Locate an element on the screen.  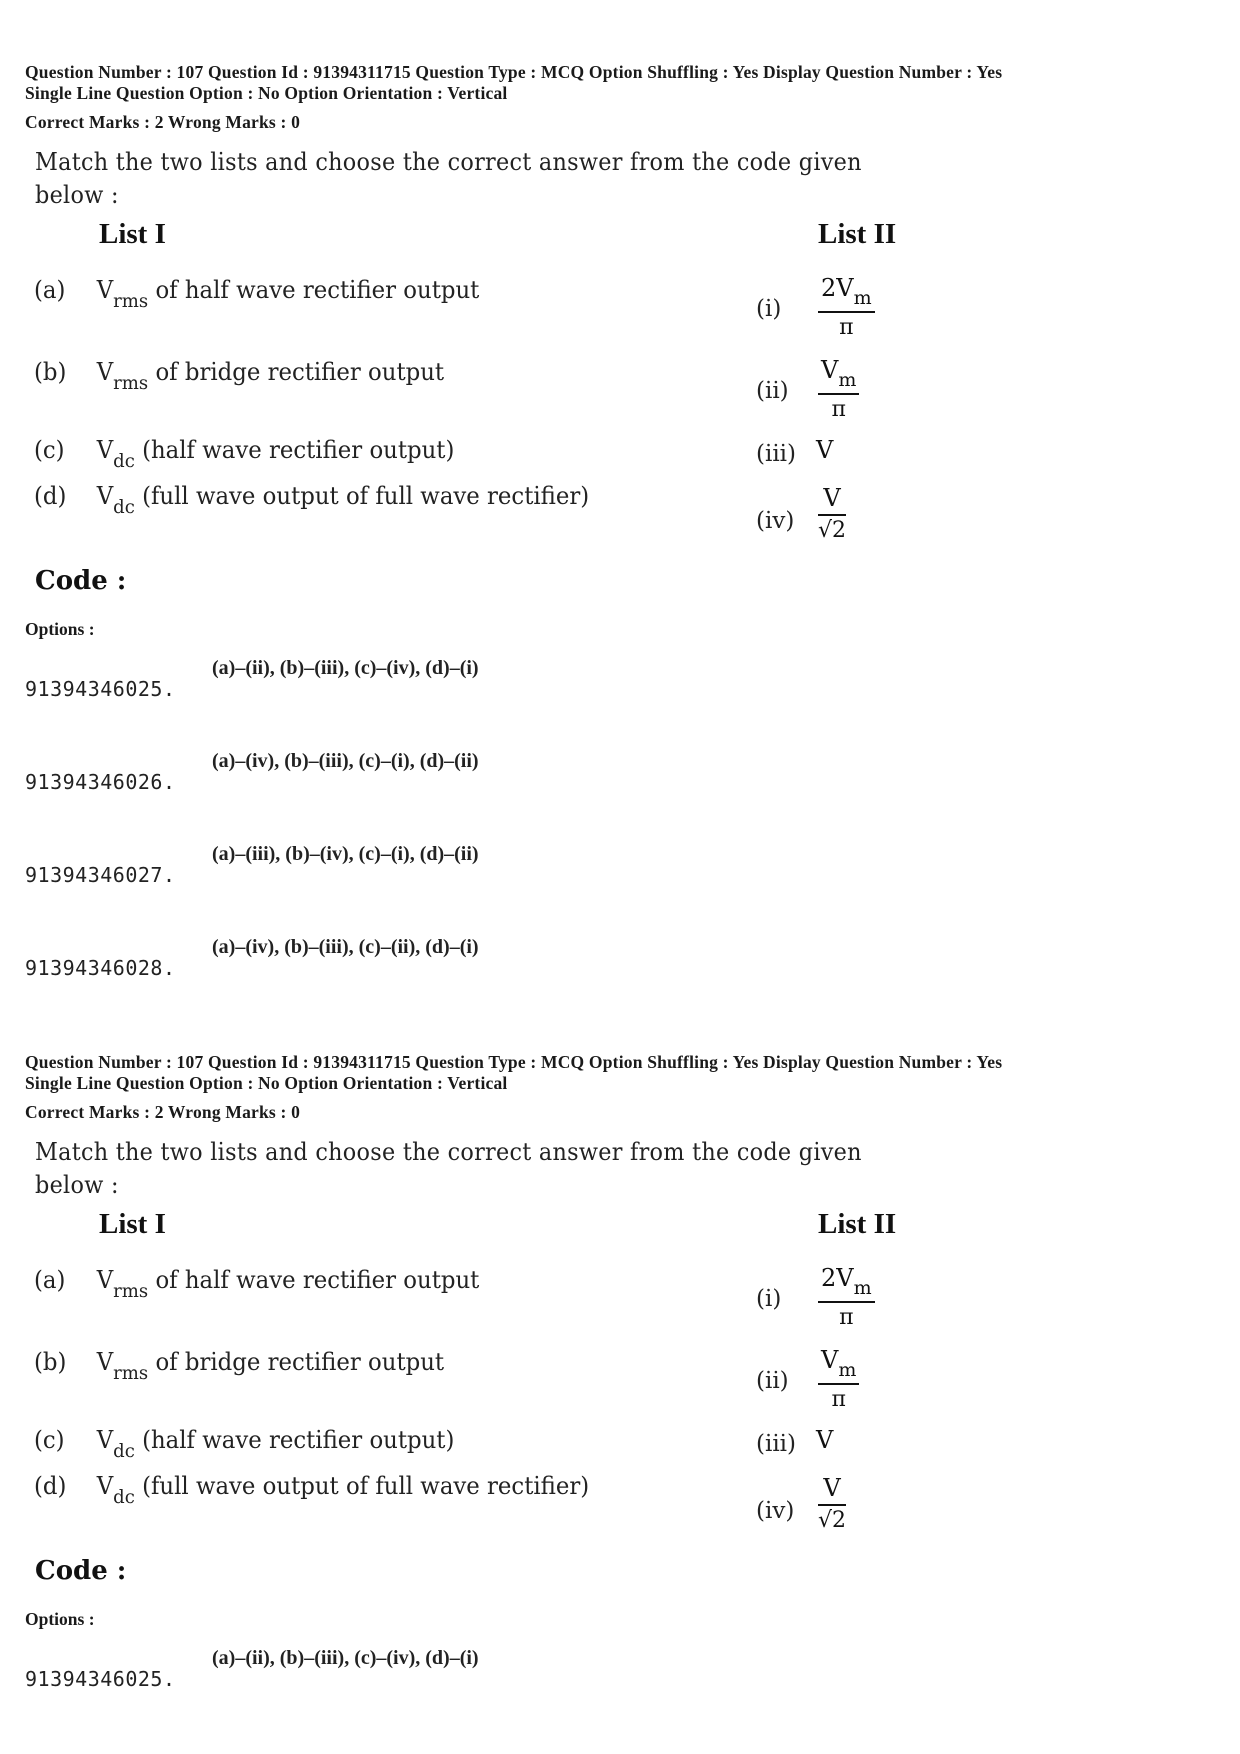
list-1-item-a: (a) Vrms of half wave rectifier output is located at coordinates (256, 1284).